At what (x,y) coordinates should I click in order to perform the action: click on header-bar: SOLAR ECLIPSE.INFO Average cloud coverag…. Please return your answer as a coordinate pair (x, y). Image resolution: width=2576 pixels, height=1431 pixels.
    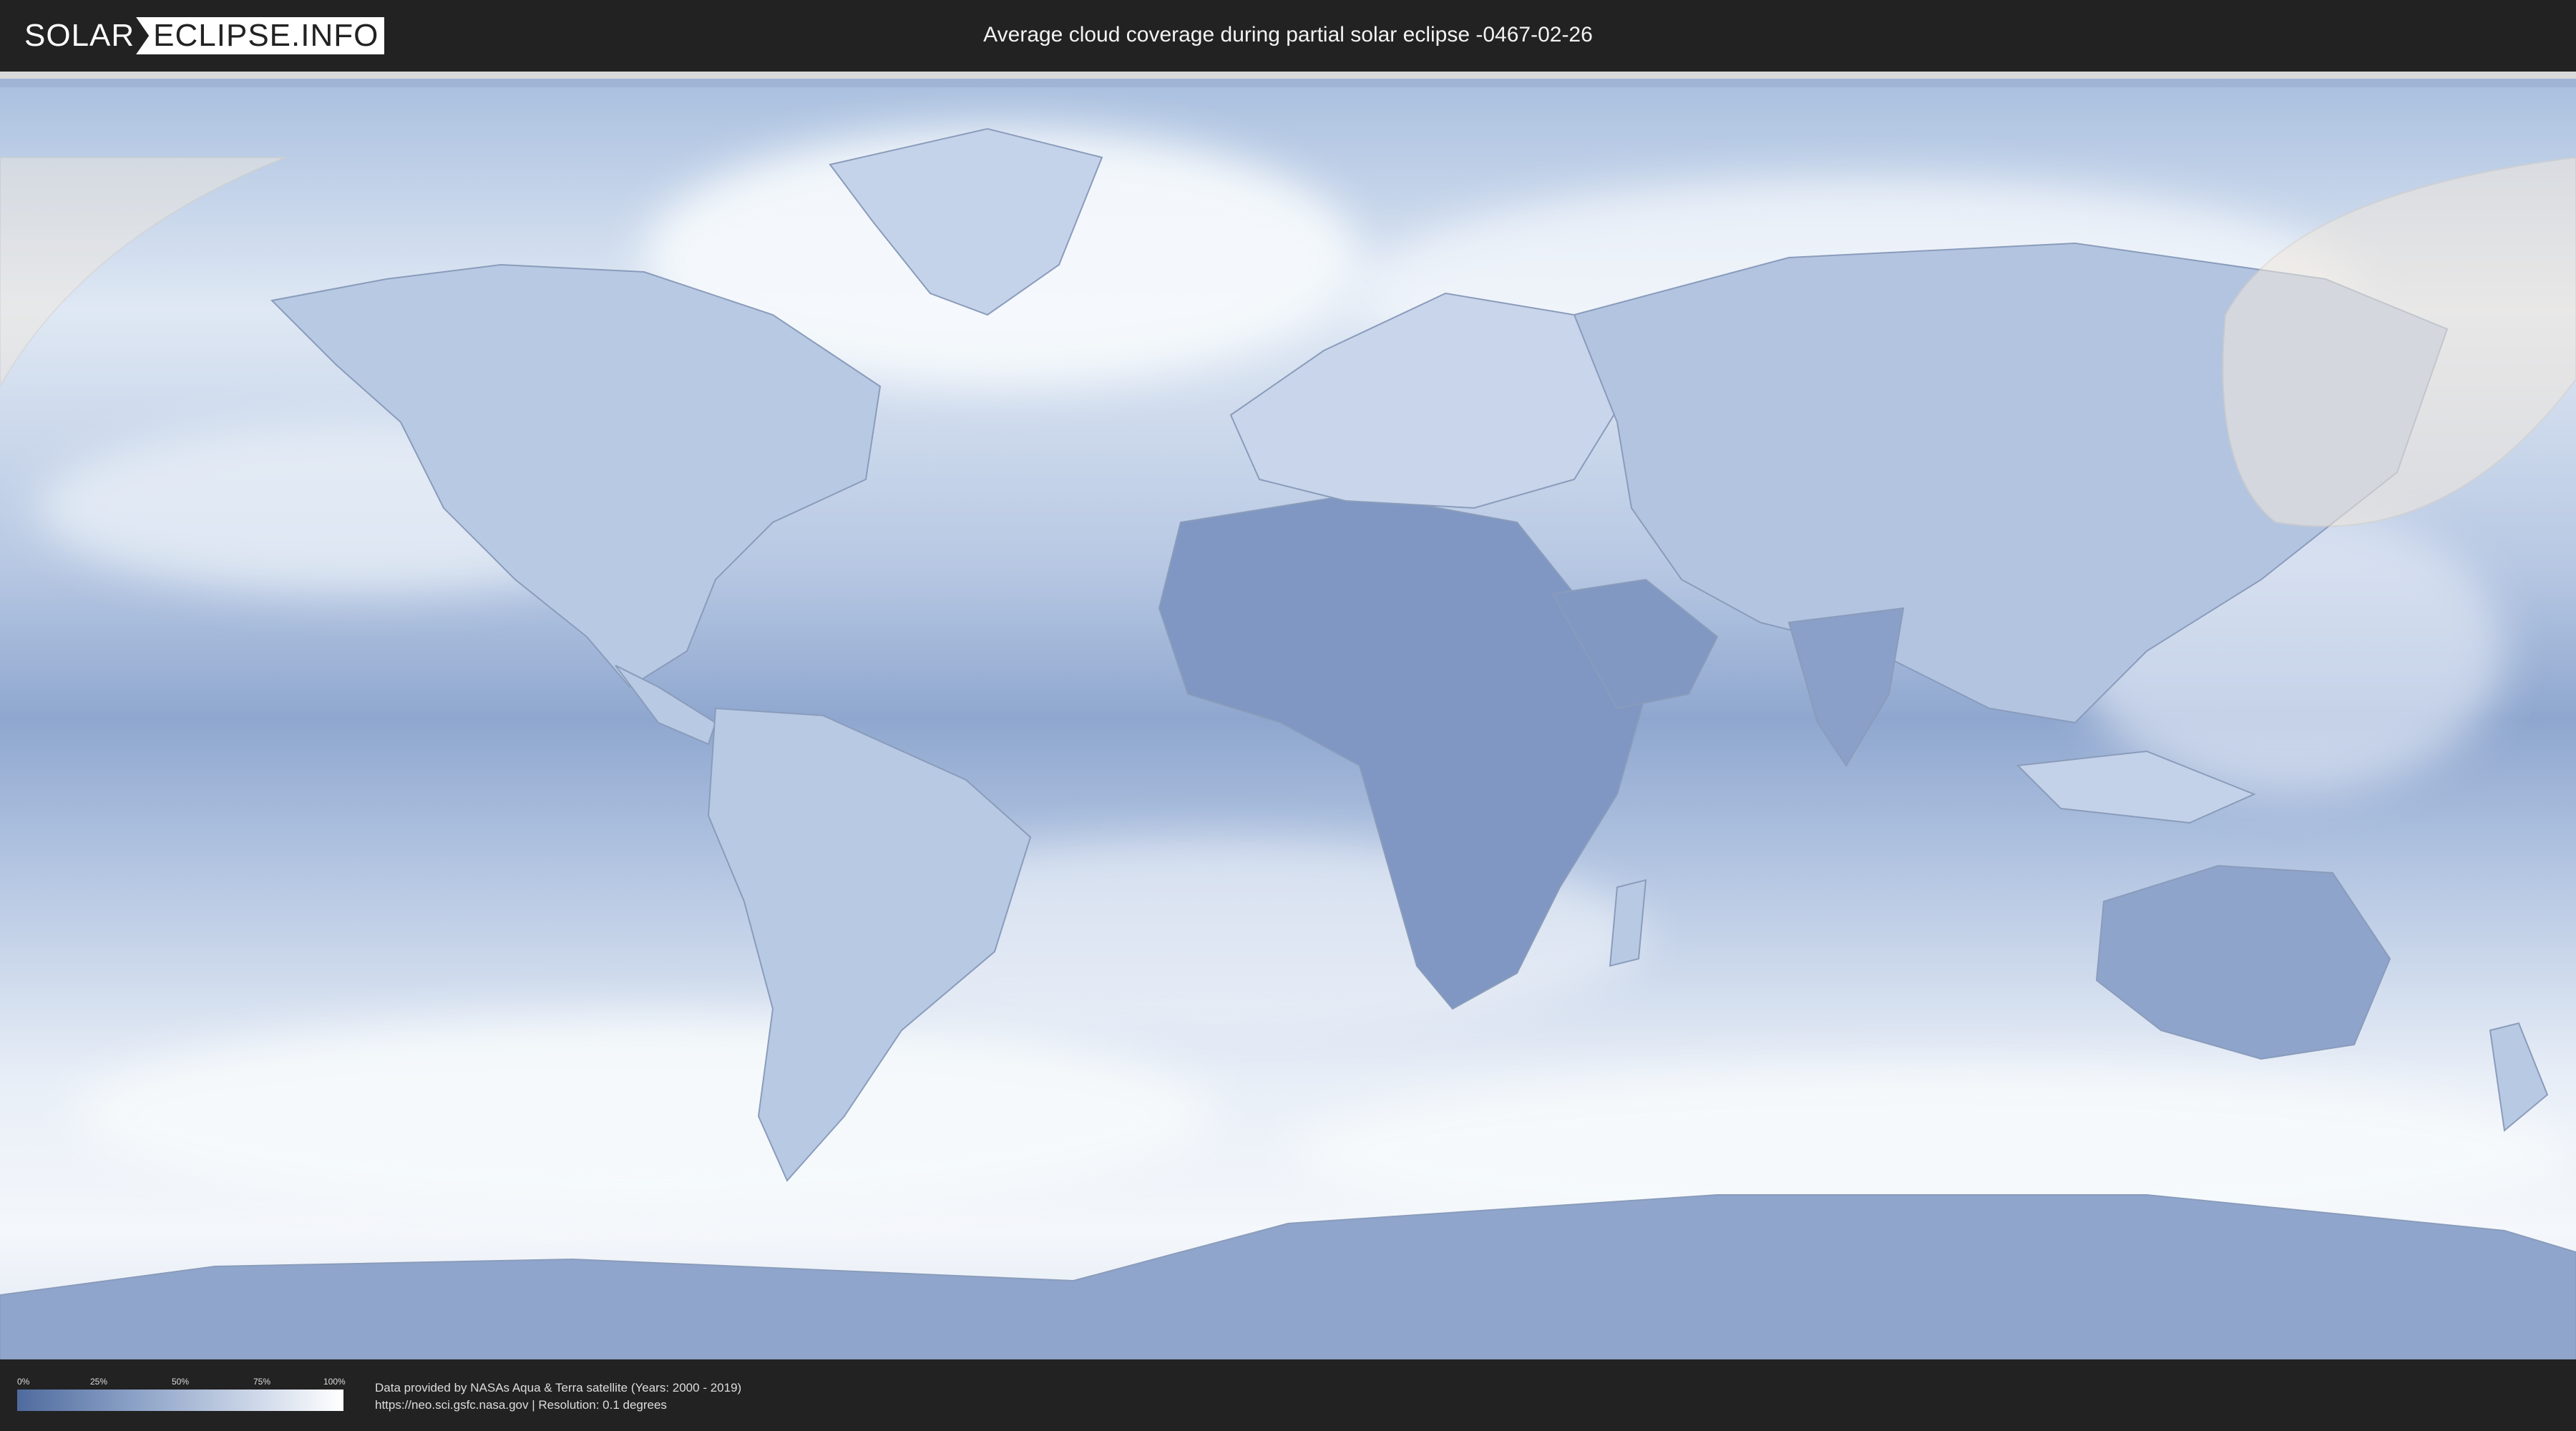
    Looking at the image, I should click on (1288, 36).